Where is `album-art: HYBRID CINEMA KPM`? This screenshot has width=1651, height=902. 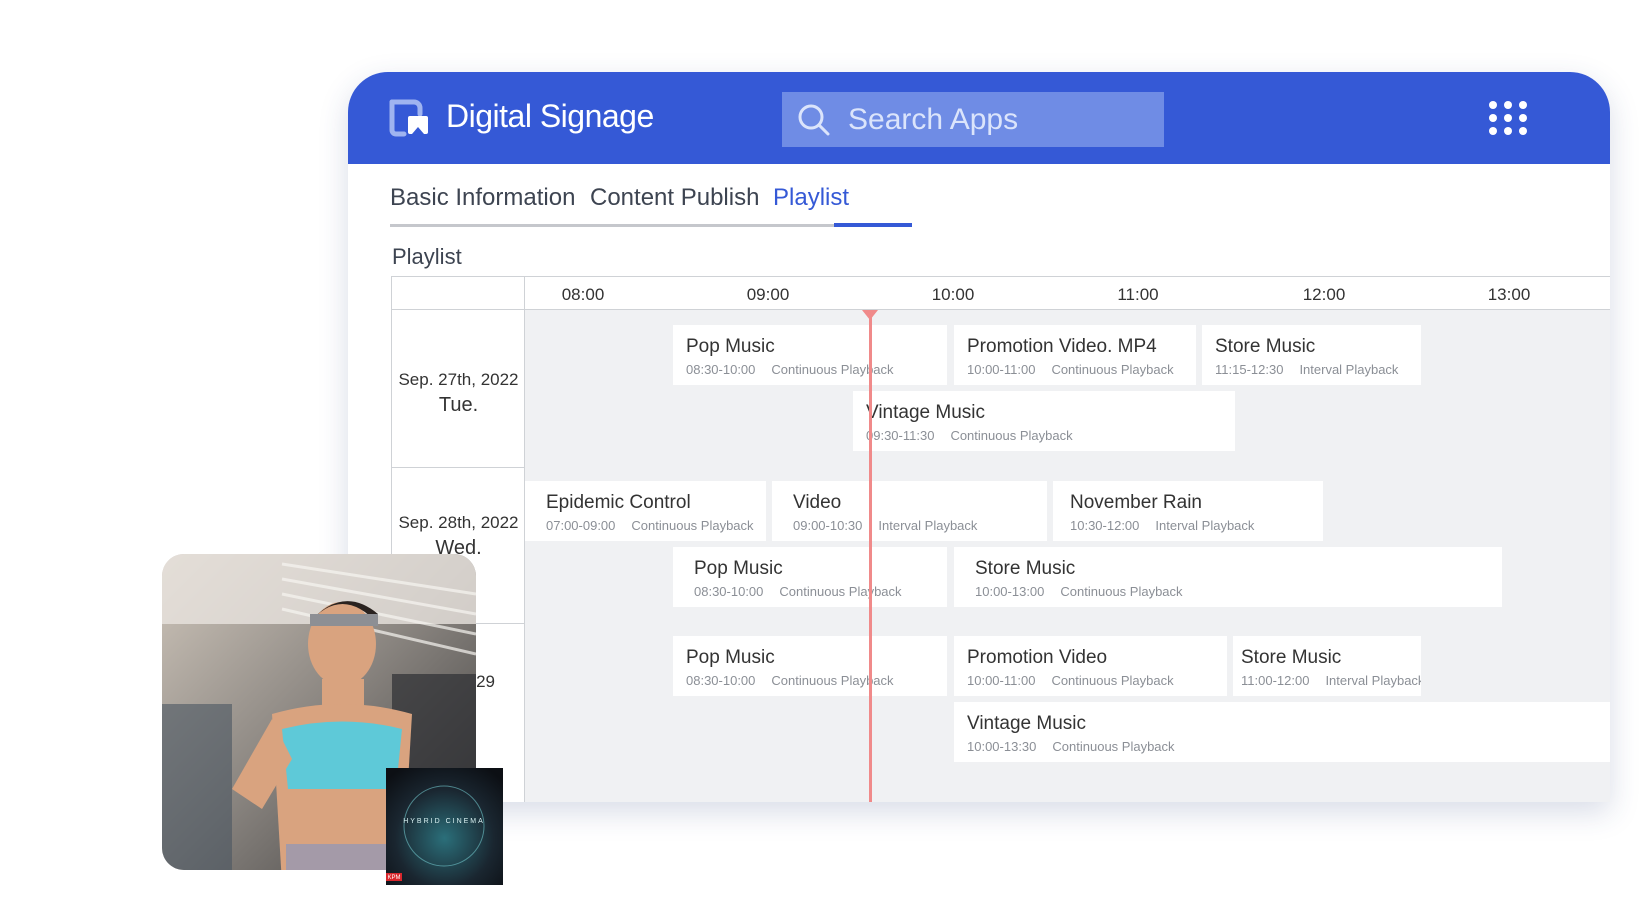
album-art: HYBRID CINEMA KPM is located at coordinates (444, 826).